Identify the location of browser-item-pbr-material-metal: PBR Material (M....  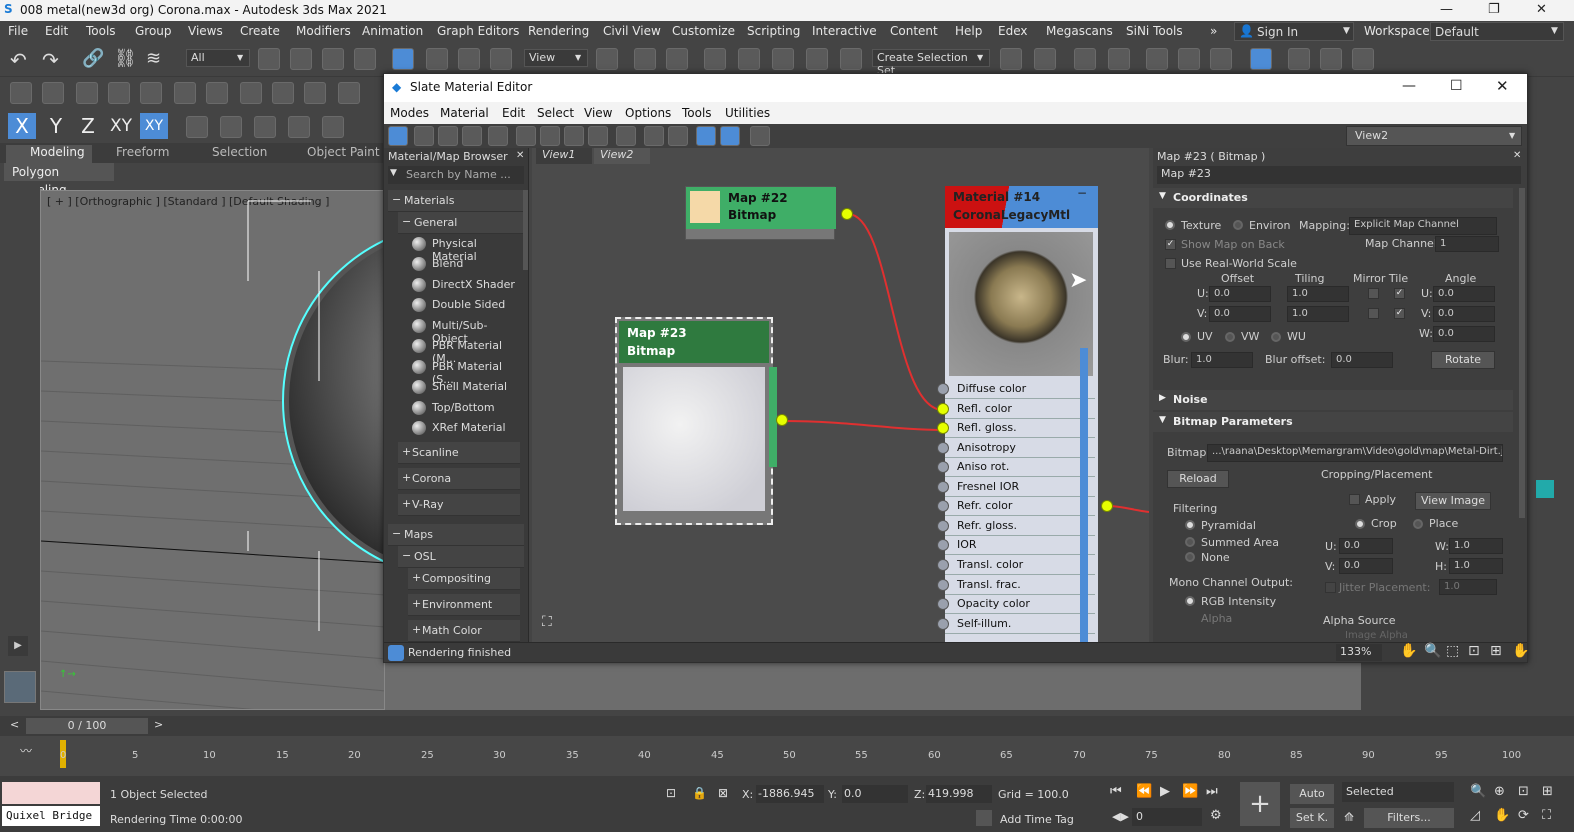
(463, 350).